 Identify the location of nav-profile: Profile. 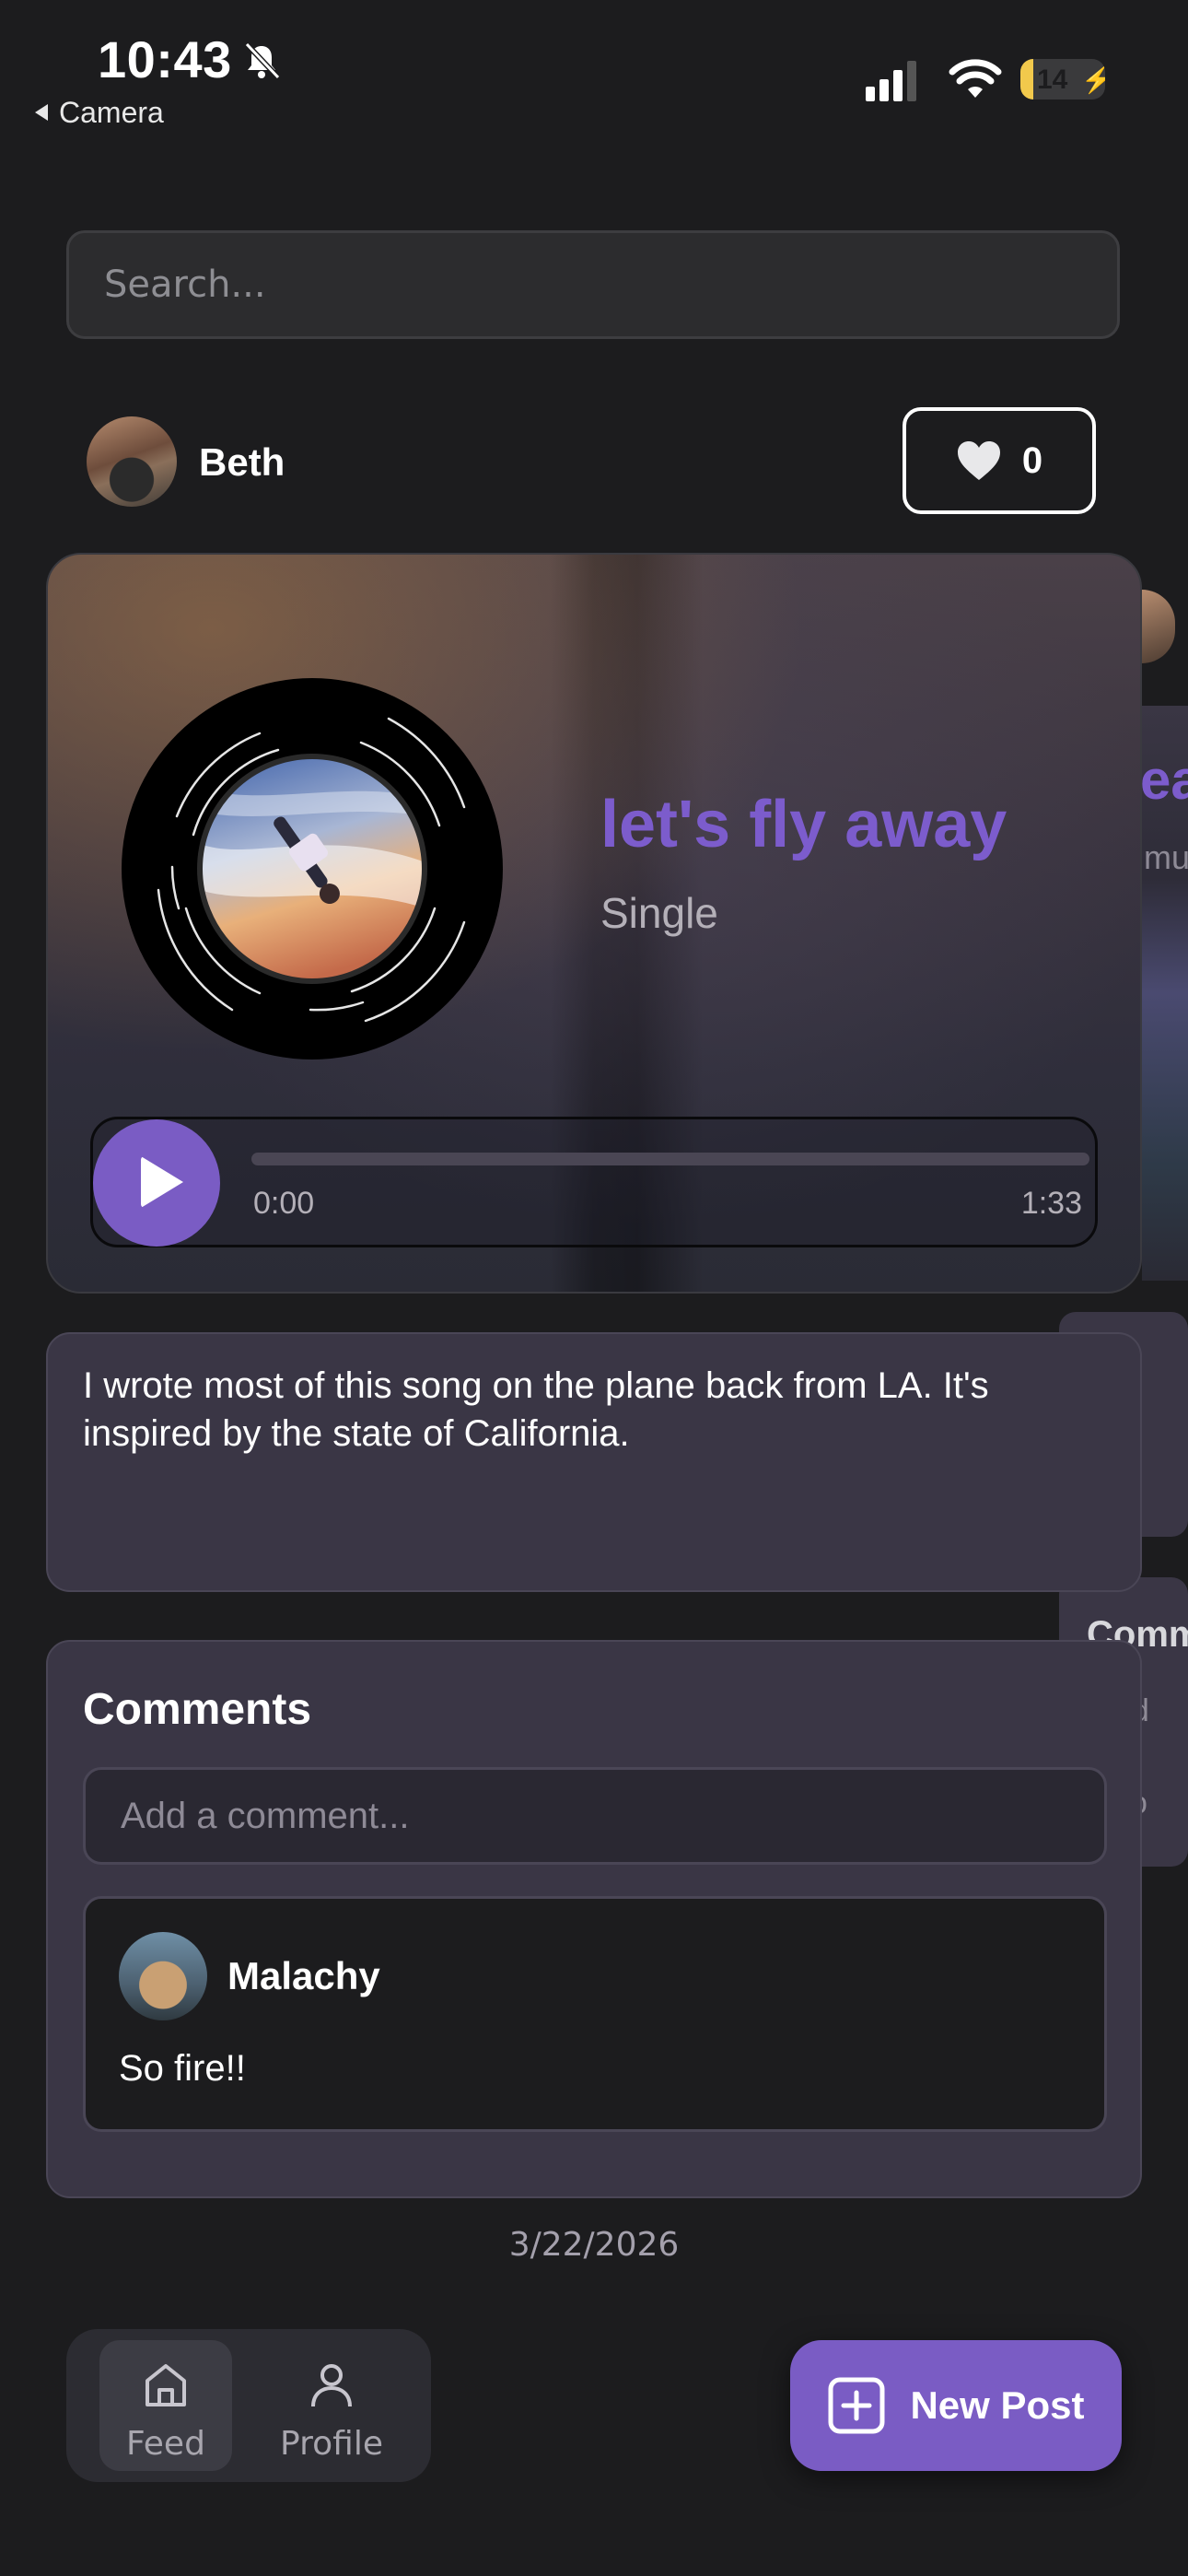
(331, 2405).